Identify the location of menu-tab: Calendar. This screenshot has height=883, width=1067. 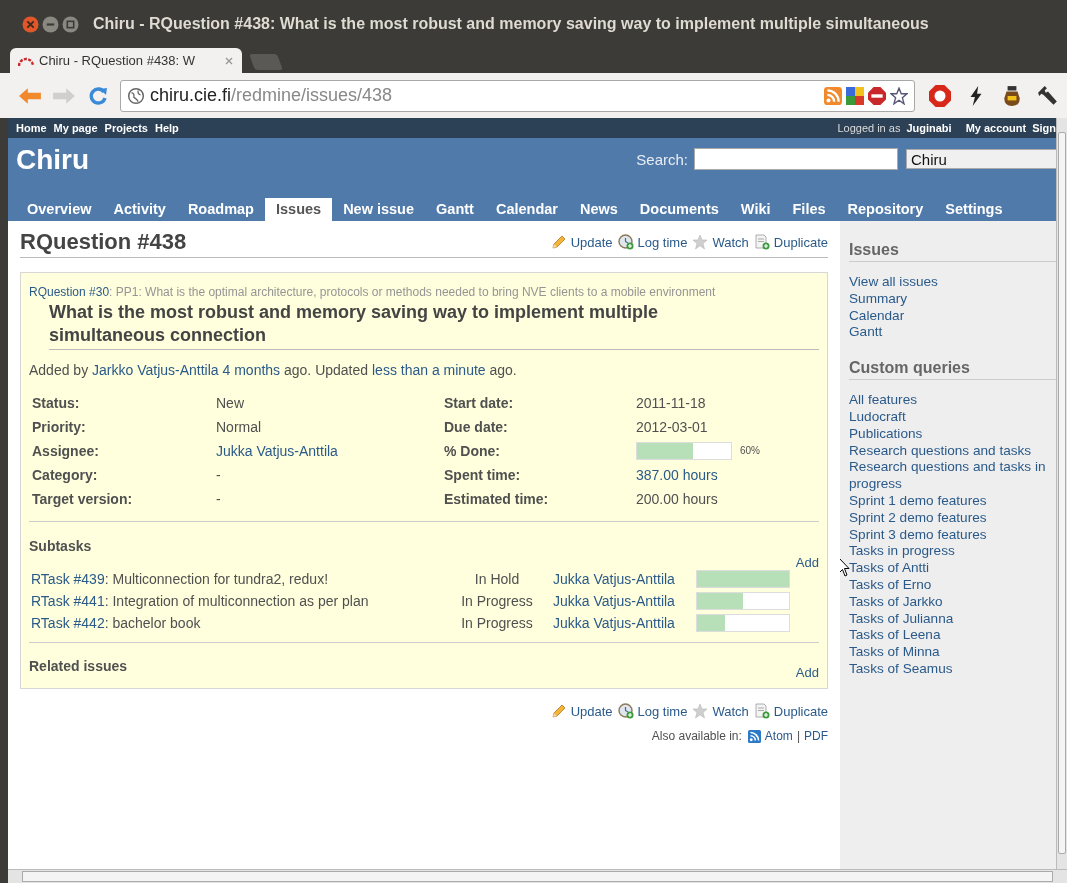
(526, 209).